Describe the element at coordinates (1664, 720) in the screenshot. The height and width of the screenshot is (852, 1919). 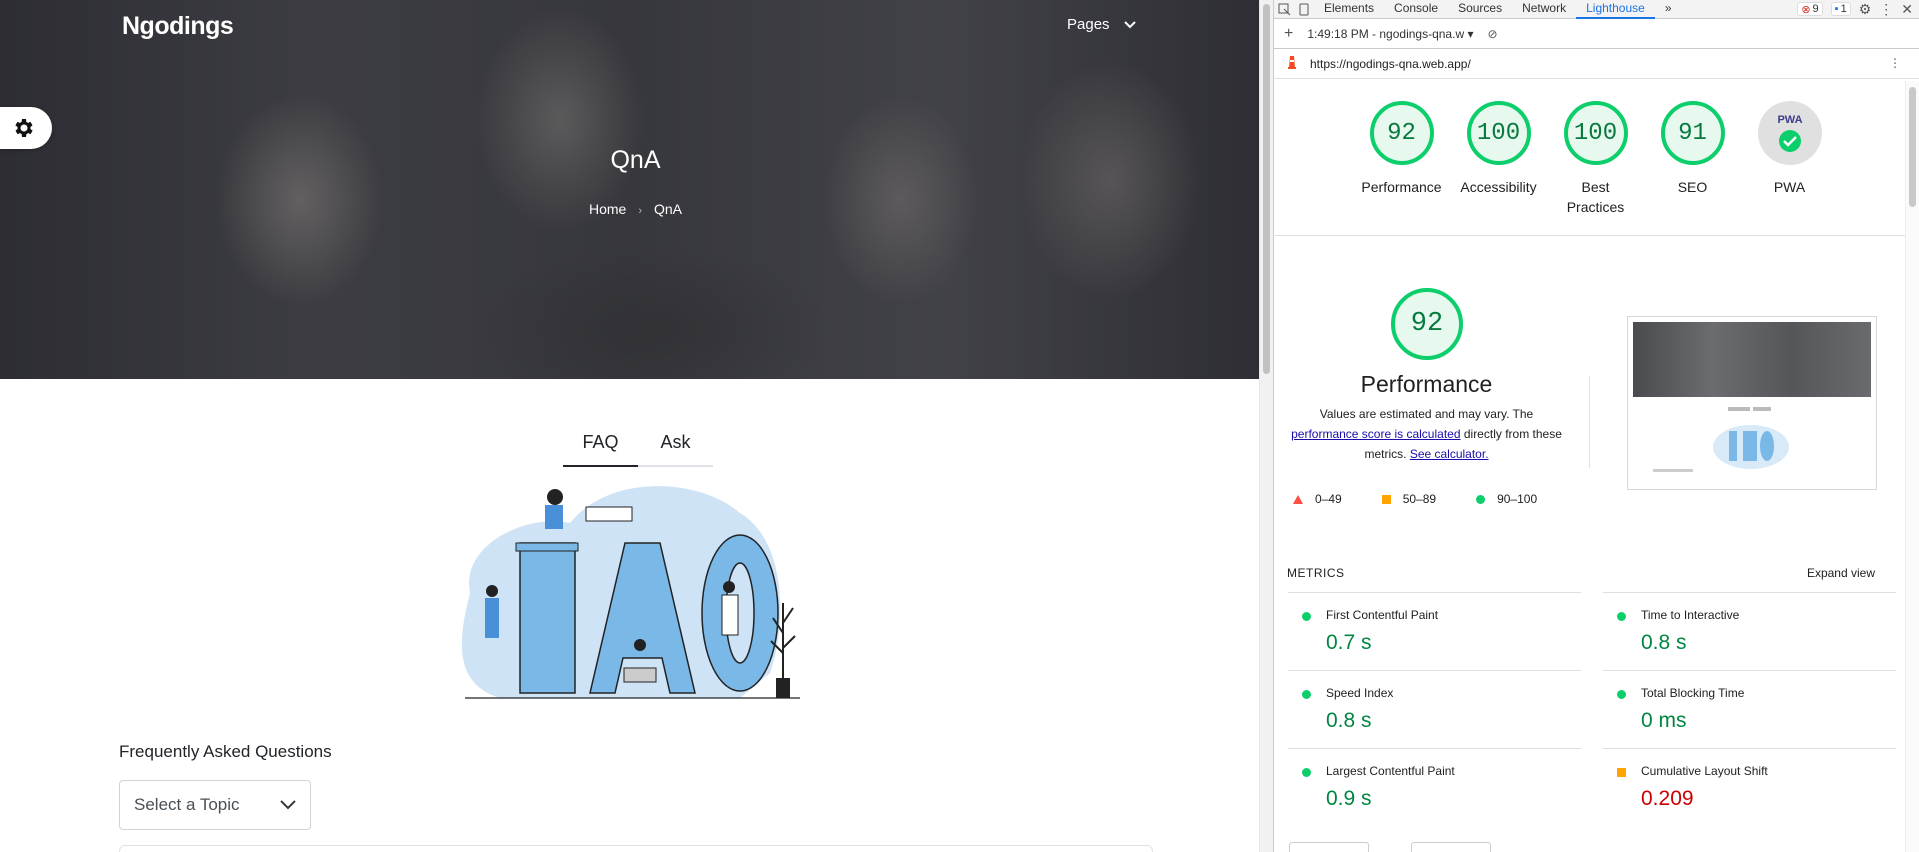
I see `metric-value: 0 ms` at that location.